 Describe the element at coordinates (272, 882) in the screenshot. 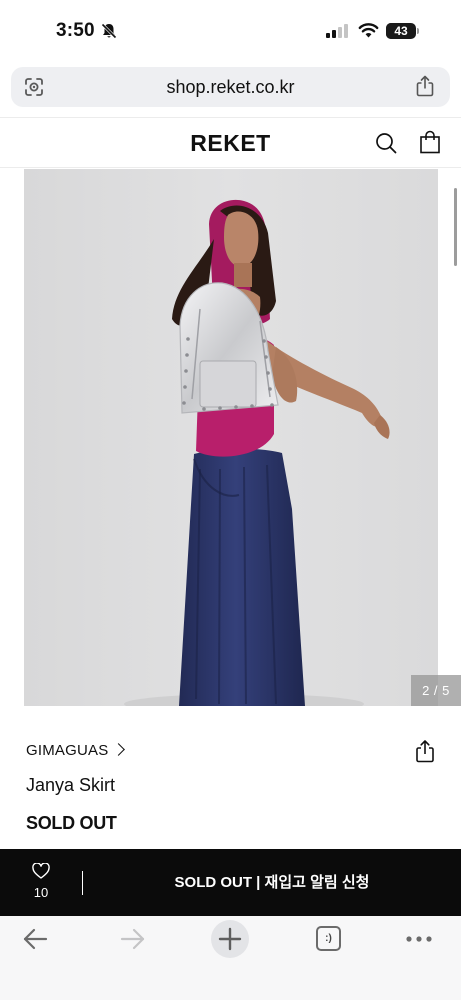

I see `restock-alert-button: SOLD OUT | 재입고 알림 신청` at that location.